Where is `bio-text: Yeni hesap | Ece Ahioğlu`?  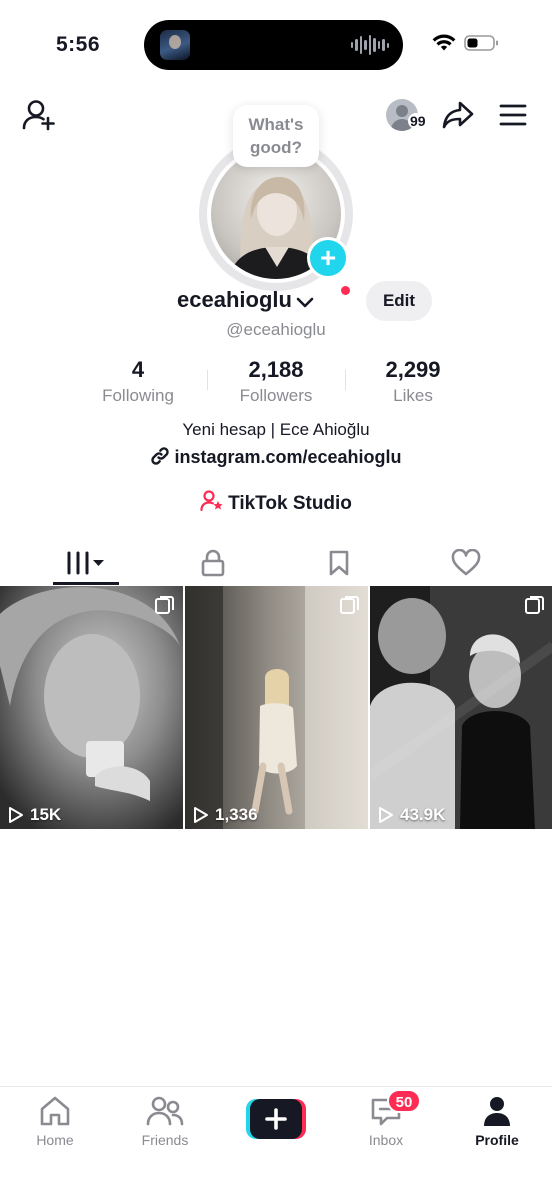
bio-text: Yeni hesap | Ece Ahioğlu is located at coordinates (276, 429).